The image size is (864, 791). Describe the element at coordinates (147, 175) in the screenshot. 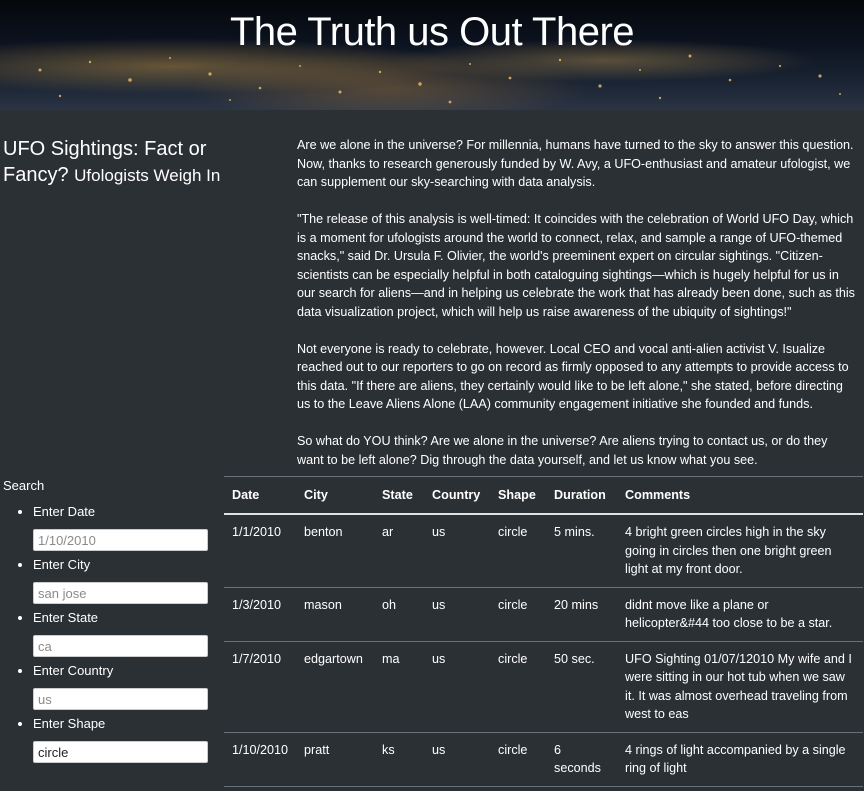

I see `article-subtitle: Ufologists Weigh In` at that location.